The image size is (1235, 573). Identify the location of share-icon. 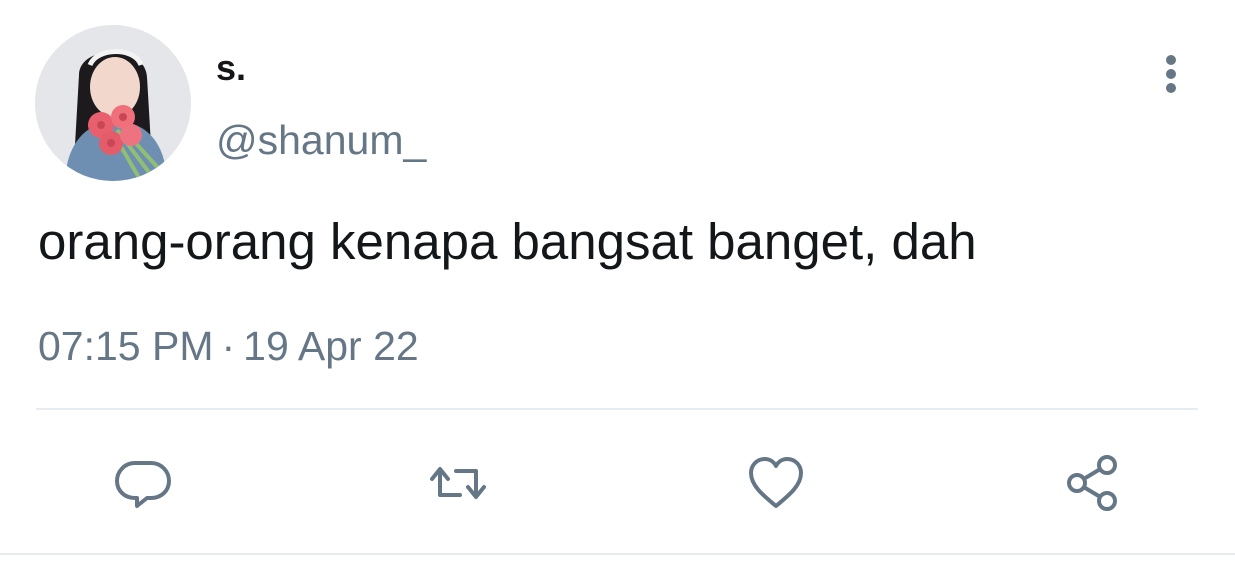
(1092, 483).